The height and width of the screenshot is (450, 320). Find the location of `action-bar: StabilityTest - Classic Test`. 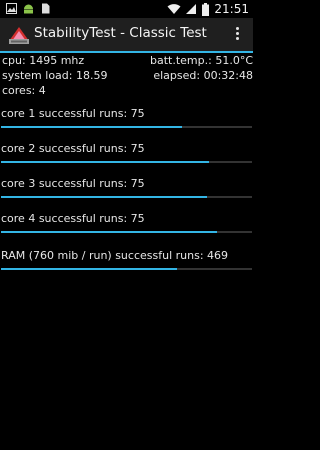

action-bar: StabilityTest - Classic Test is located at coordinates (126, 34).